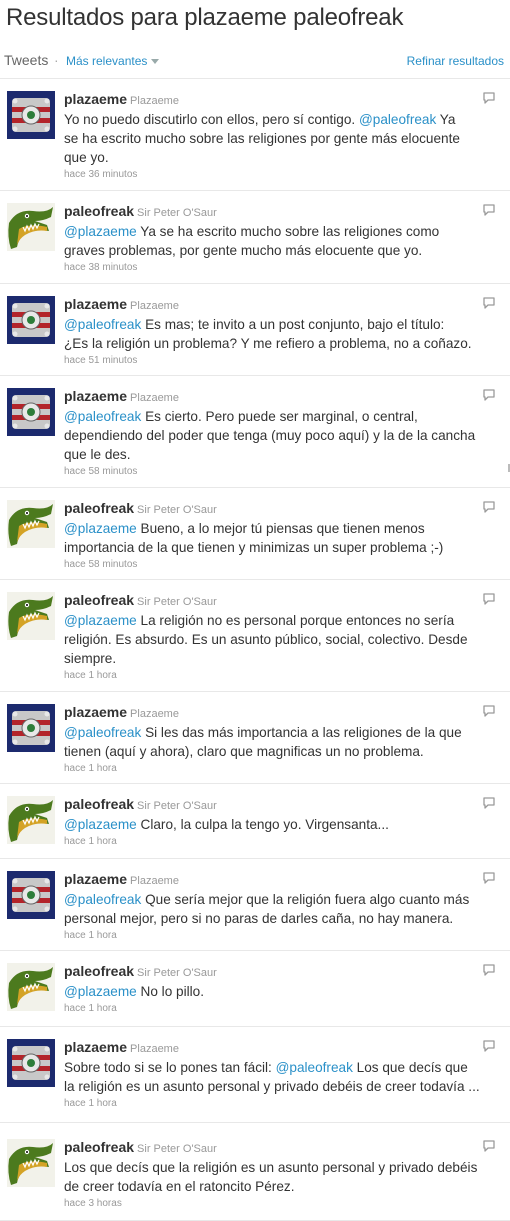  I want to click on tweet-text-line: siempre., so click(284, 658).